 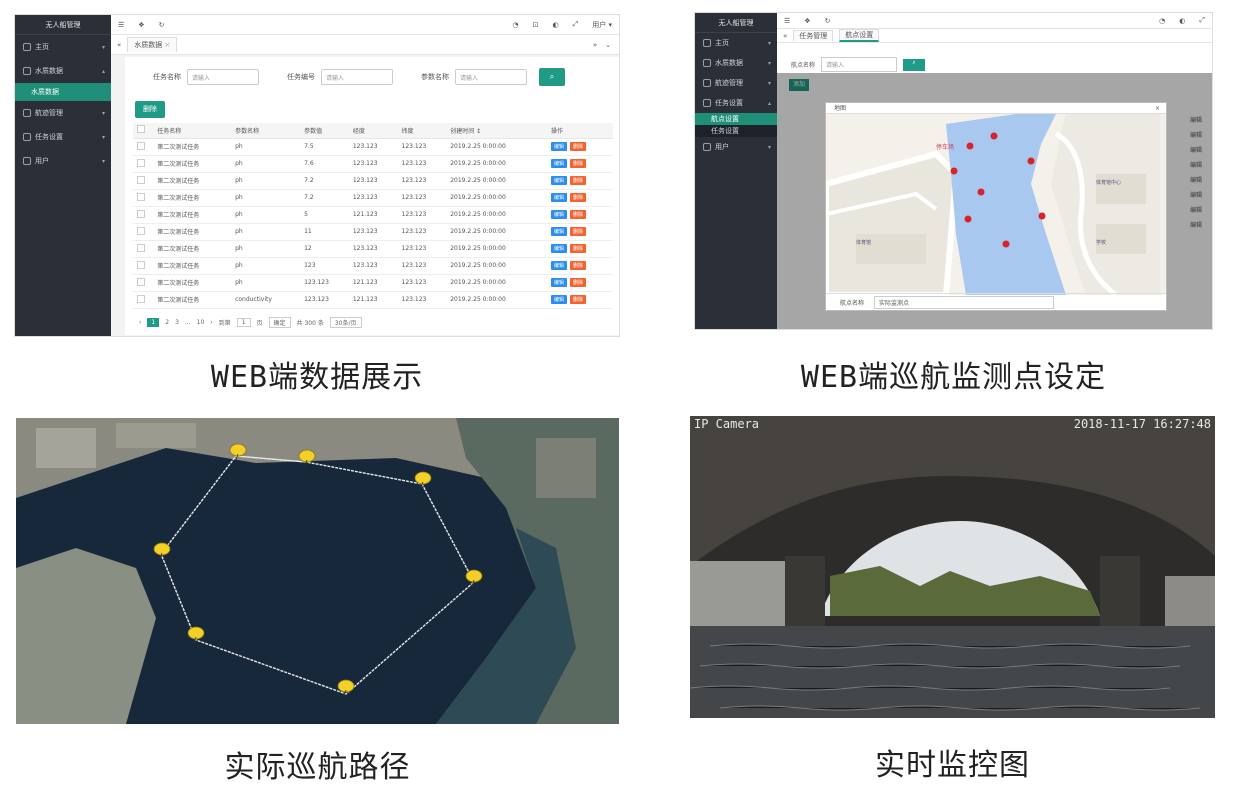 I want to click on sidebar-item-task: 任务设置 ▴, so click(x=736, y=103).